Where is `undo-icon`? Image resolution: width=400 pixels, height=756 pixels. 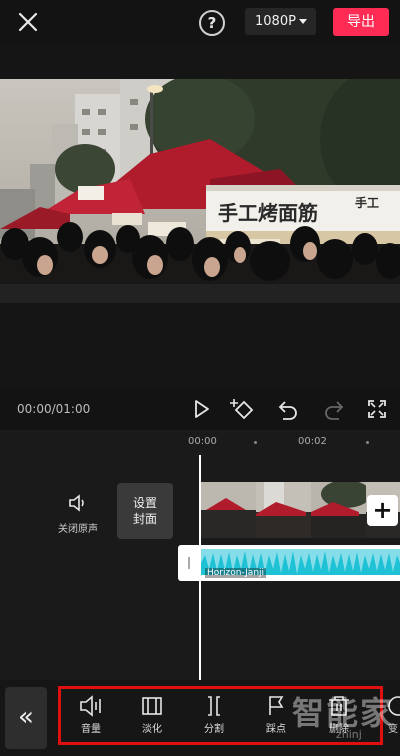
undo-icon is located at coordinates (288, 409).